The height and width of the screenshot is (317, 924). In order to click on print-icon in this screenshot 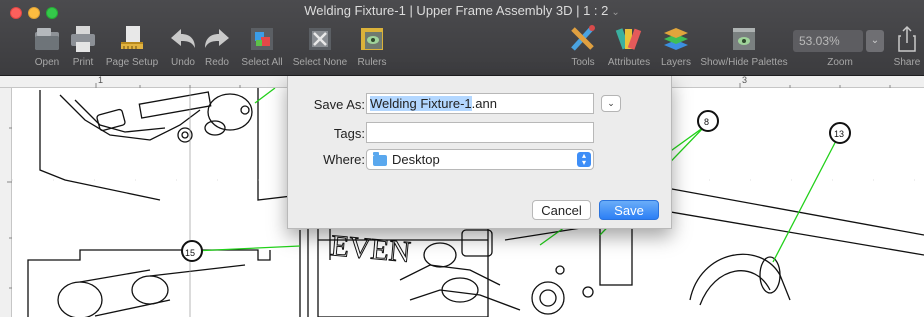, I will do `click(83, 39)`.